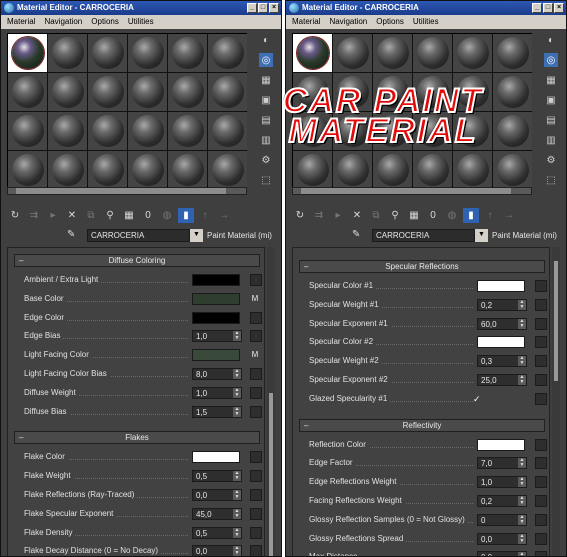 The height and width of the screenshot is (557, 567). Describe the element at coordinates (502, 380) in the screenshot. I see `value-spinner: 25,0 ▲ ▼` at that location.